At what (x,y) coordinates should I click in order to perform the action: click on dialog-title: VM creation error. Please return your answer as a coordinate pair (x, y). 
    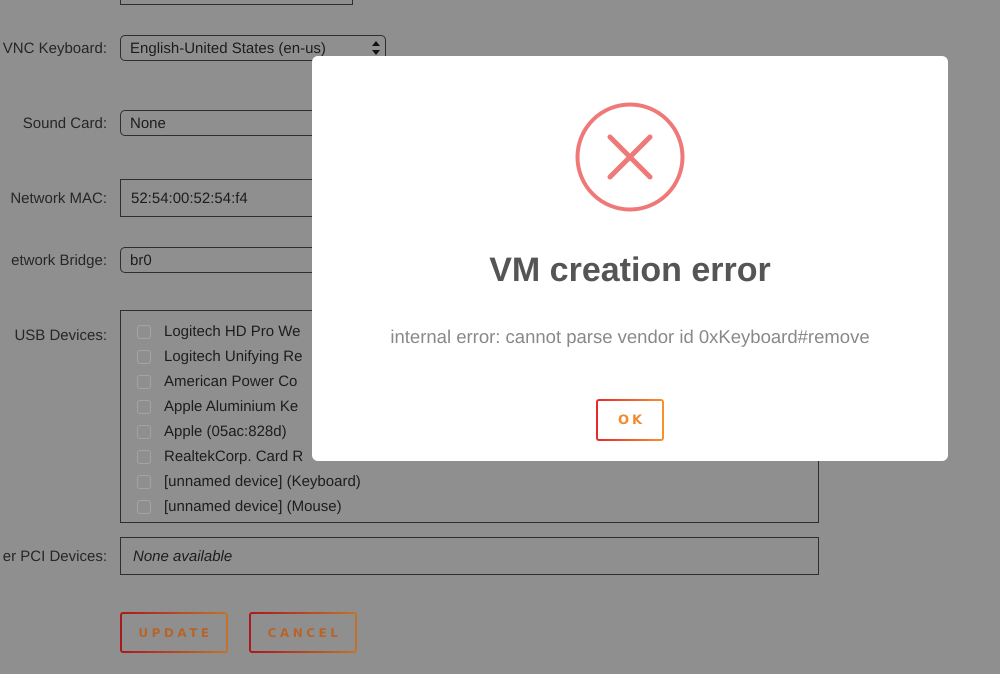
    Looking at the image, I should click on (630, 270).